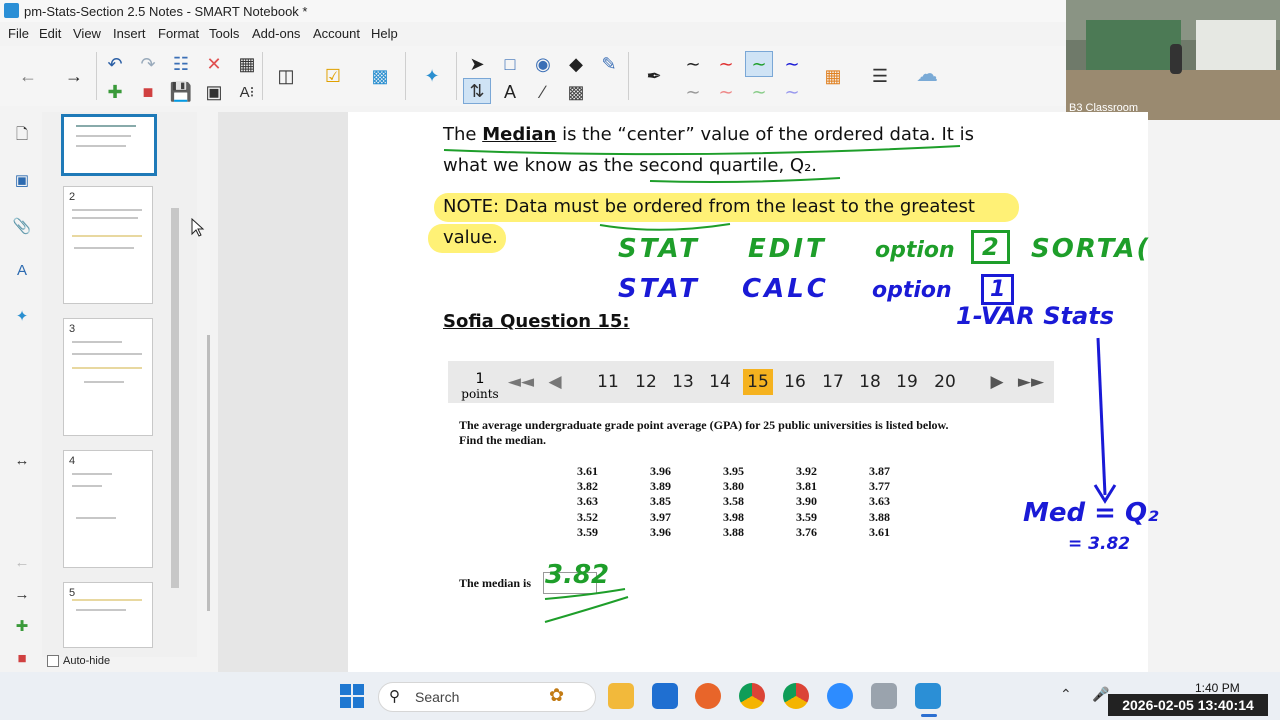  Describe the element at coordinates (22, 226) in the screenshot. I see `attachments-tab-icon: 📎` at that location.